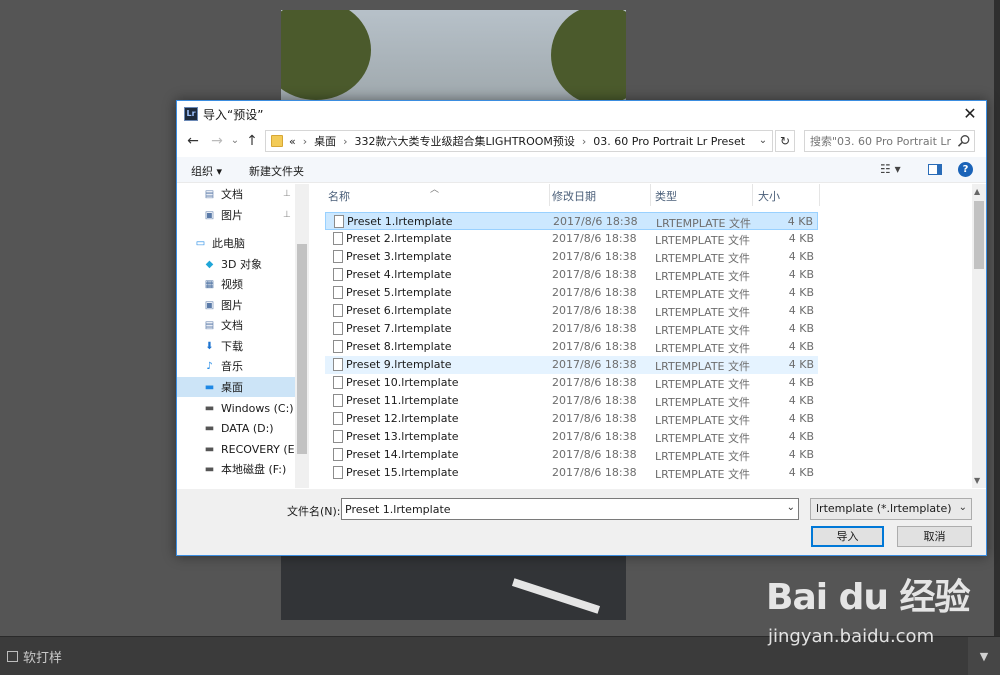  I want to click on pictures-icon: ▣, so click(209, 305).